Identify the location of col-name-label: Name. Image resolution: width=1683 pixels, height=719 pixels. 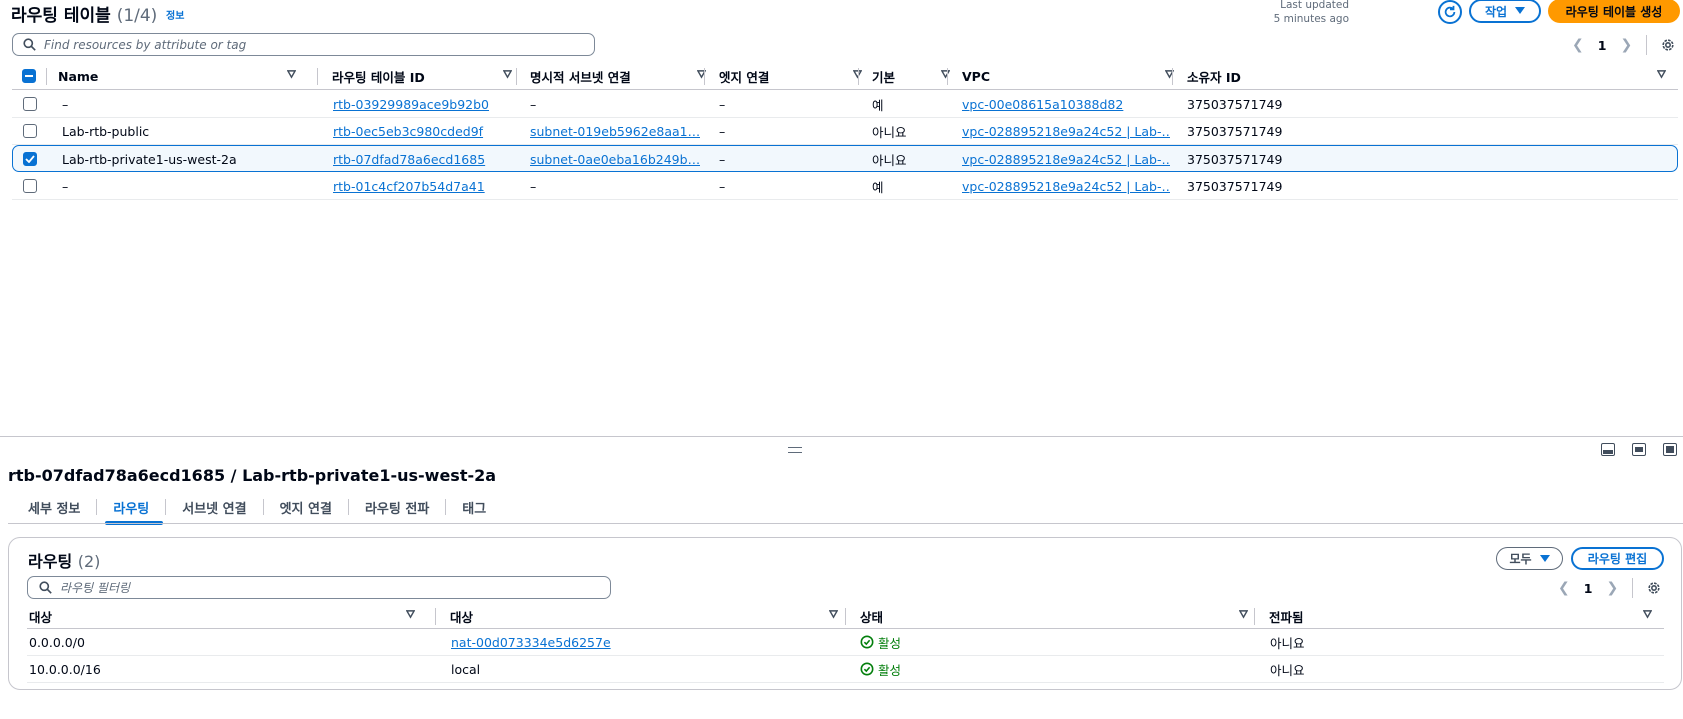
(78, 76).